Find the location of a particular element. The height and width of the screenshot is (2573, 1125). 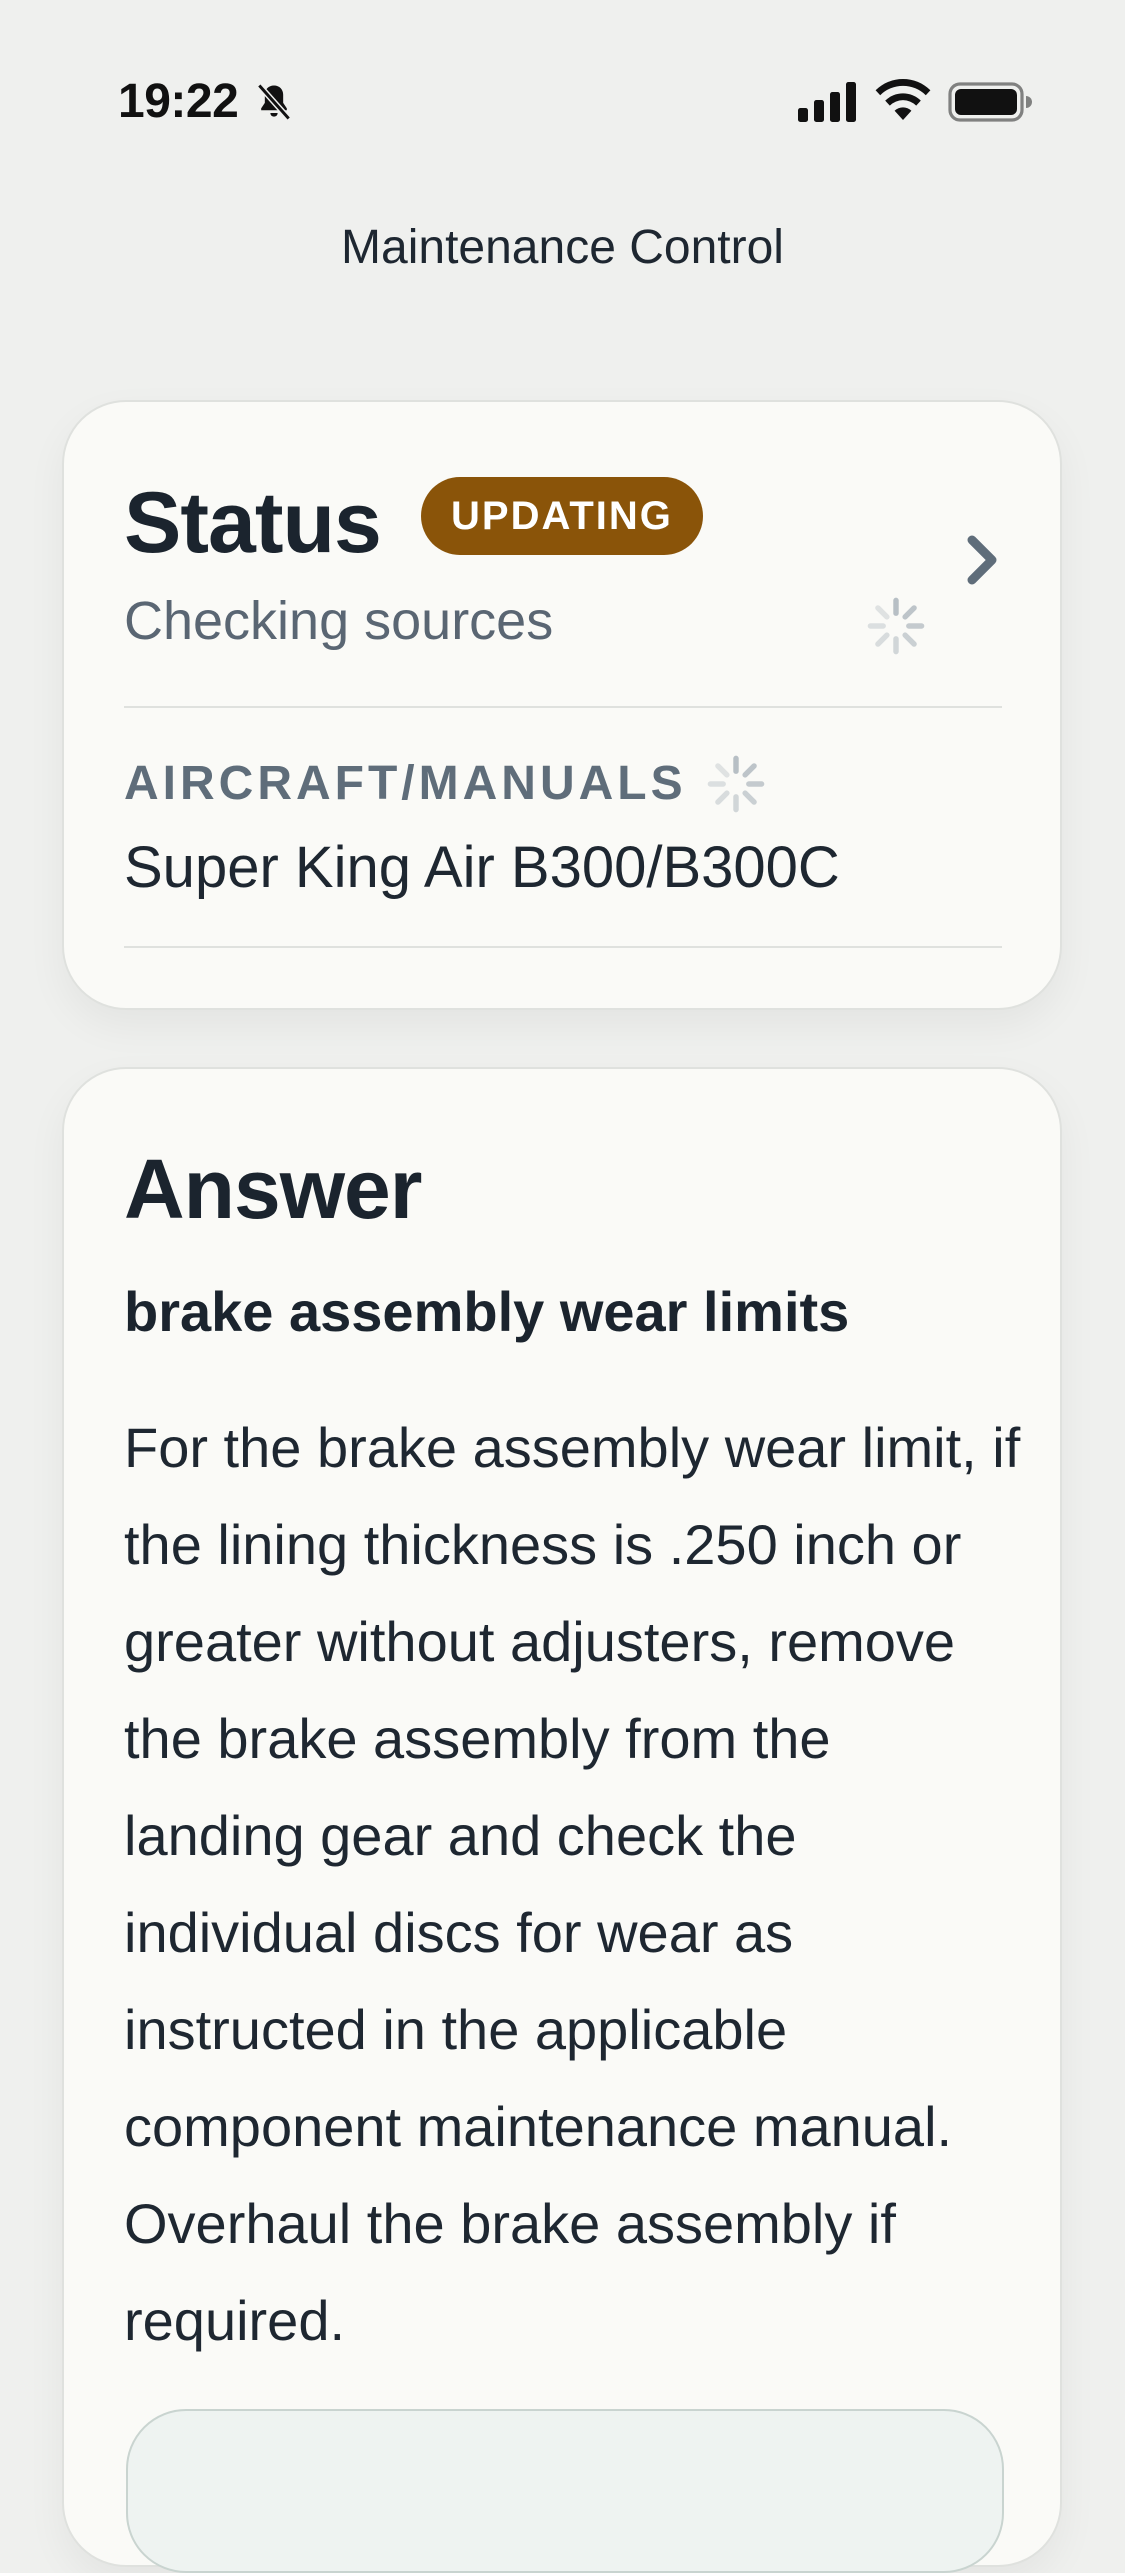

bell-slash-icon is located at coordinates (274, 102).